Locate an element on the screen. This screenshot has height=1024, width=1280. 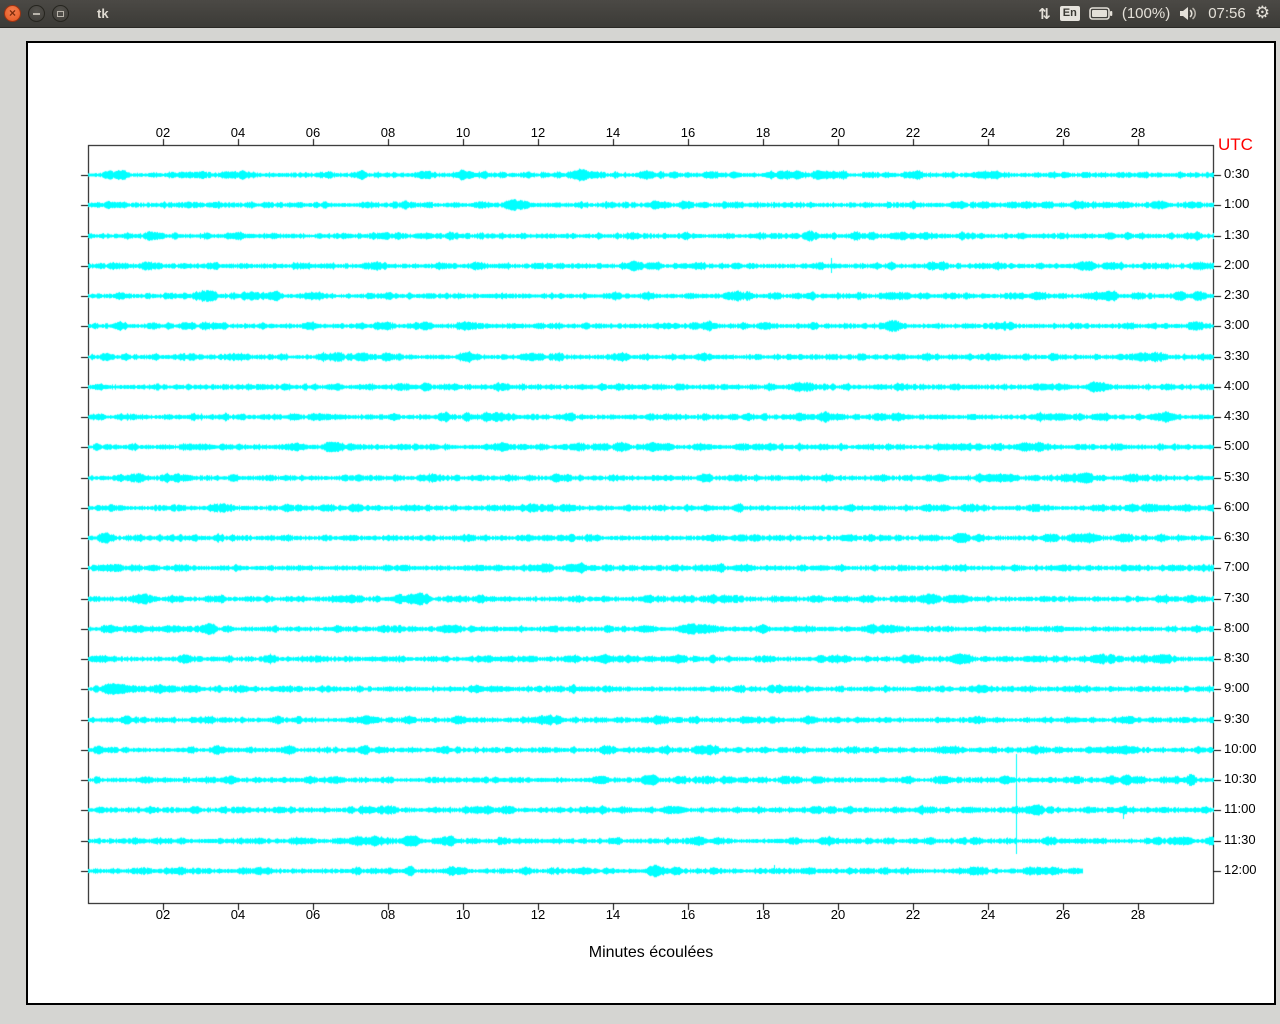
x-tick-label-top: 18 is located at coordinates (763, 132).